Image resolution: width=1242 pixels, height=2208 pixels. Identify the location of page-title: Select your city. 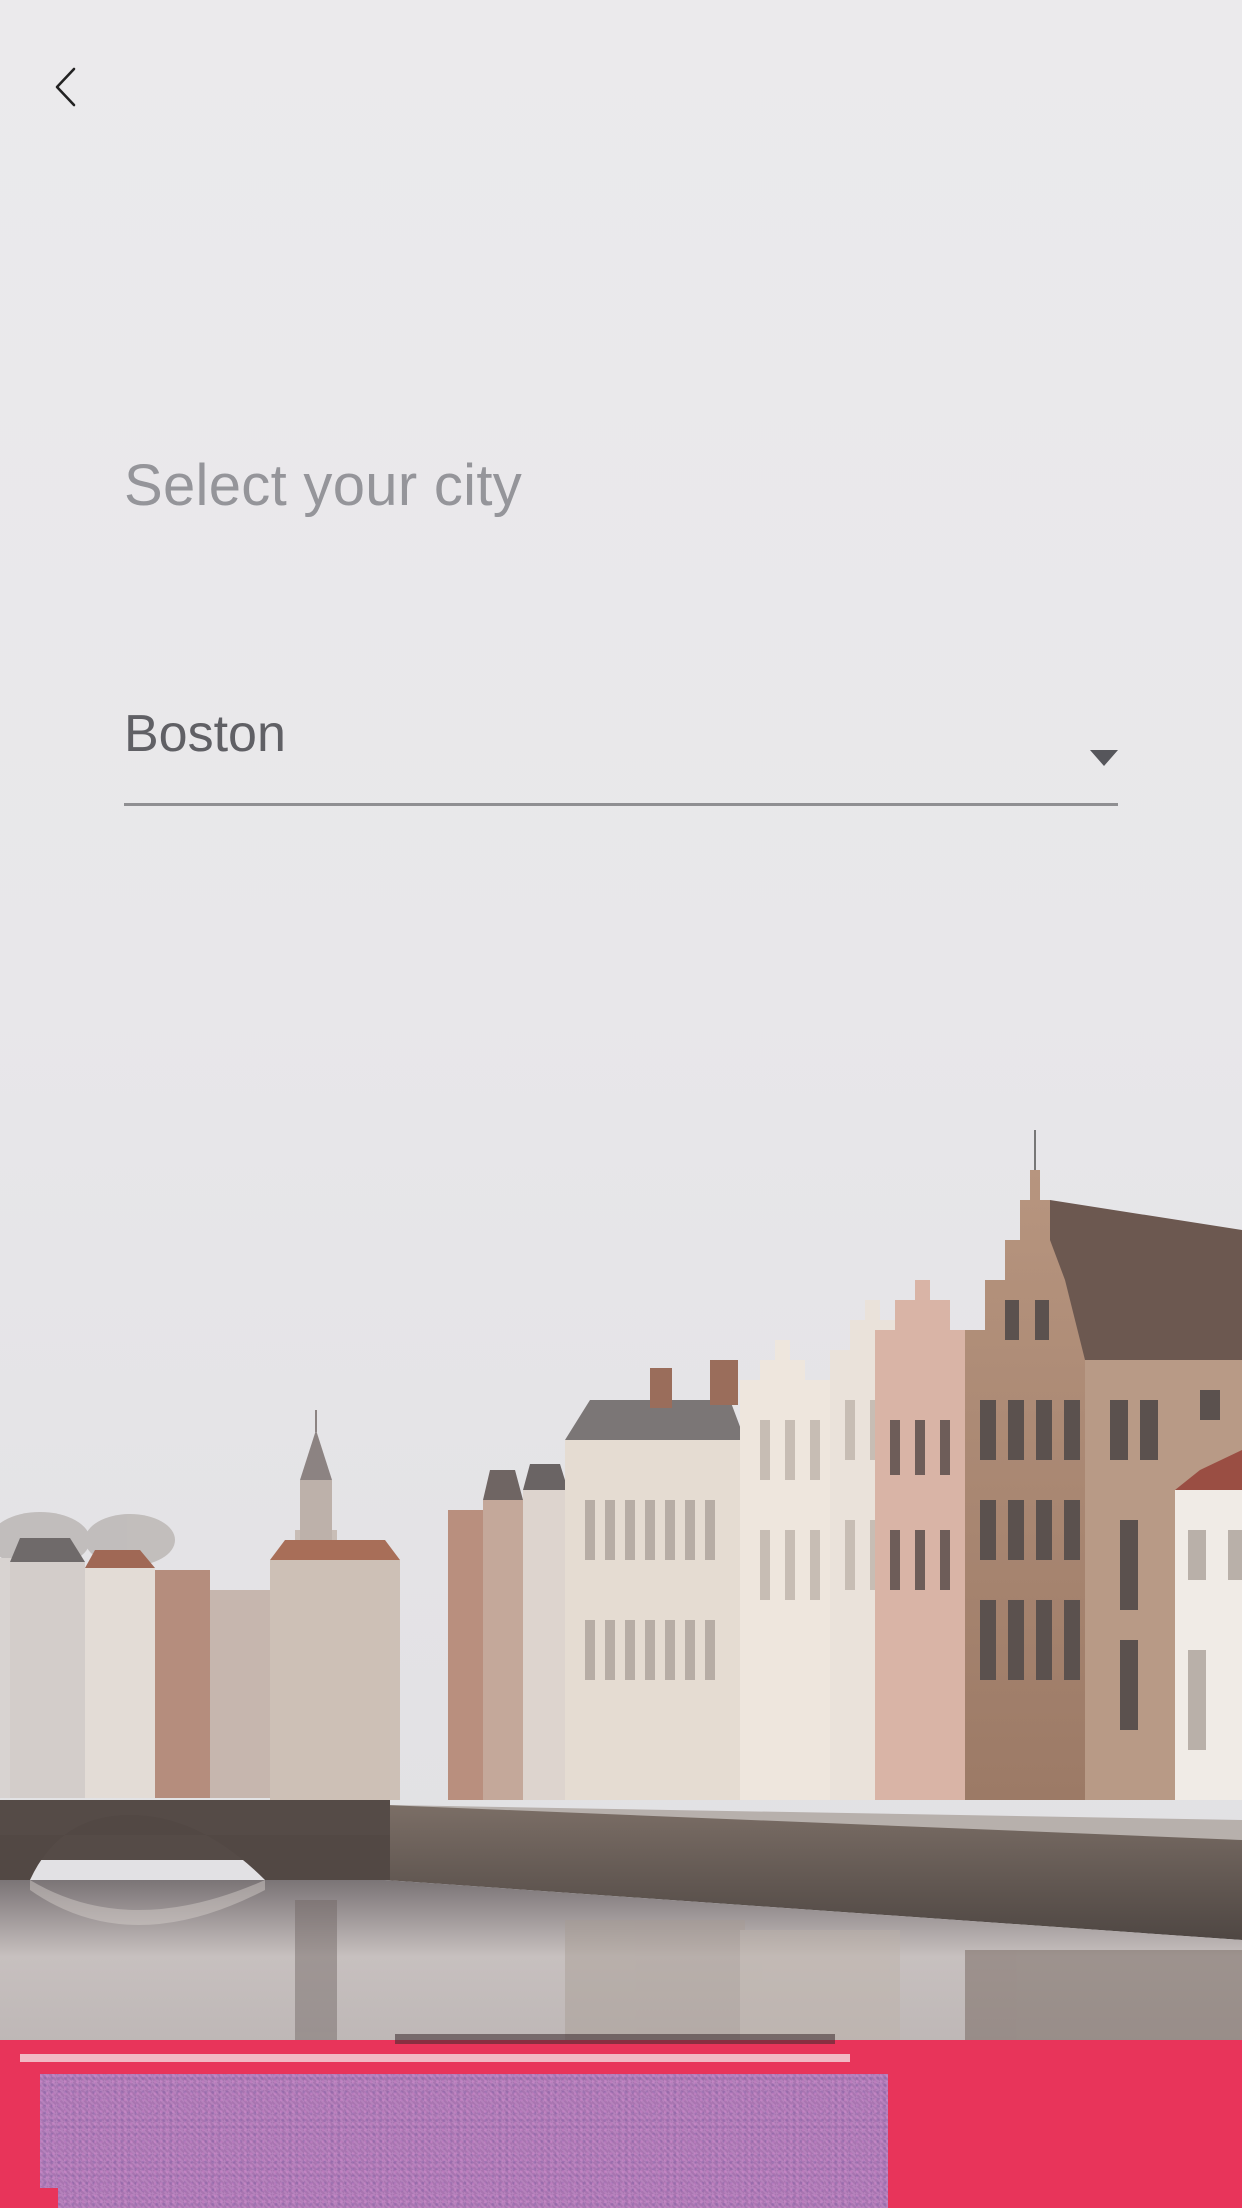
(323, 485).